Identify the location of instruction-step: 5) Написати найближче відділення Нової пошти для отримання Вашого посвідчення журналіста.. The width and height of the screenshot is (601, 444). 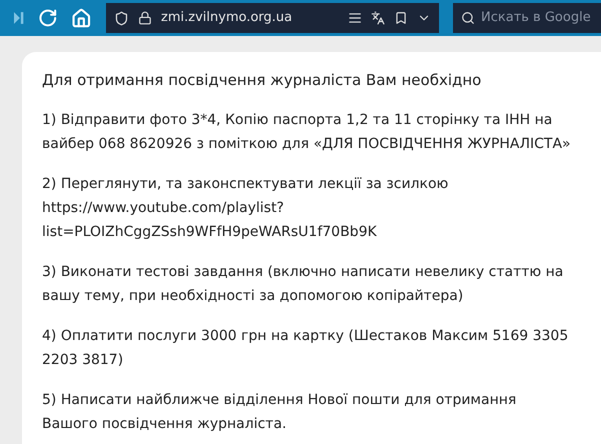
(308, 412).